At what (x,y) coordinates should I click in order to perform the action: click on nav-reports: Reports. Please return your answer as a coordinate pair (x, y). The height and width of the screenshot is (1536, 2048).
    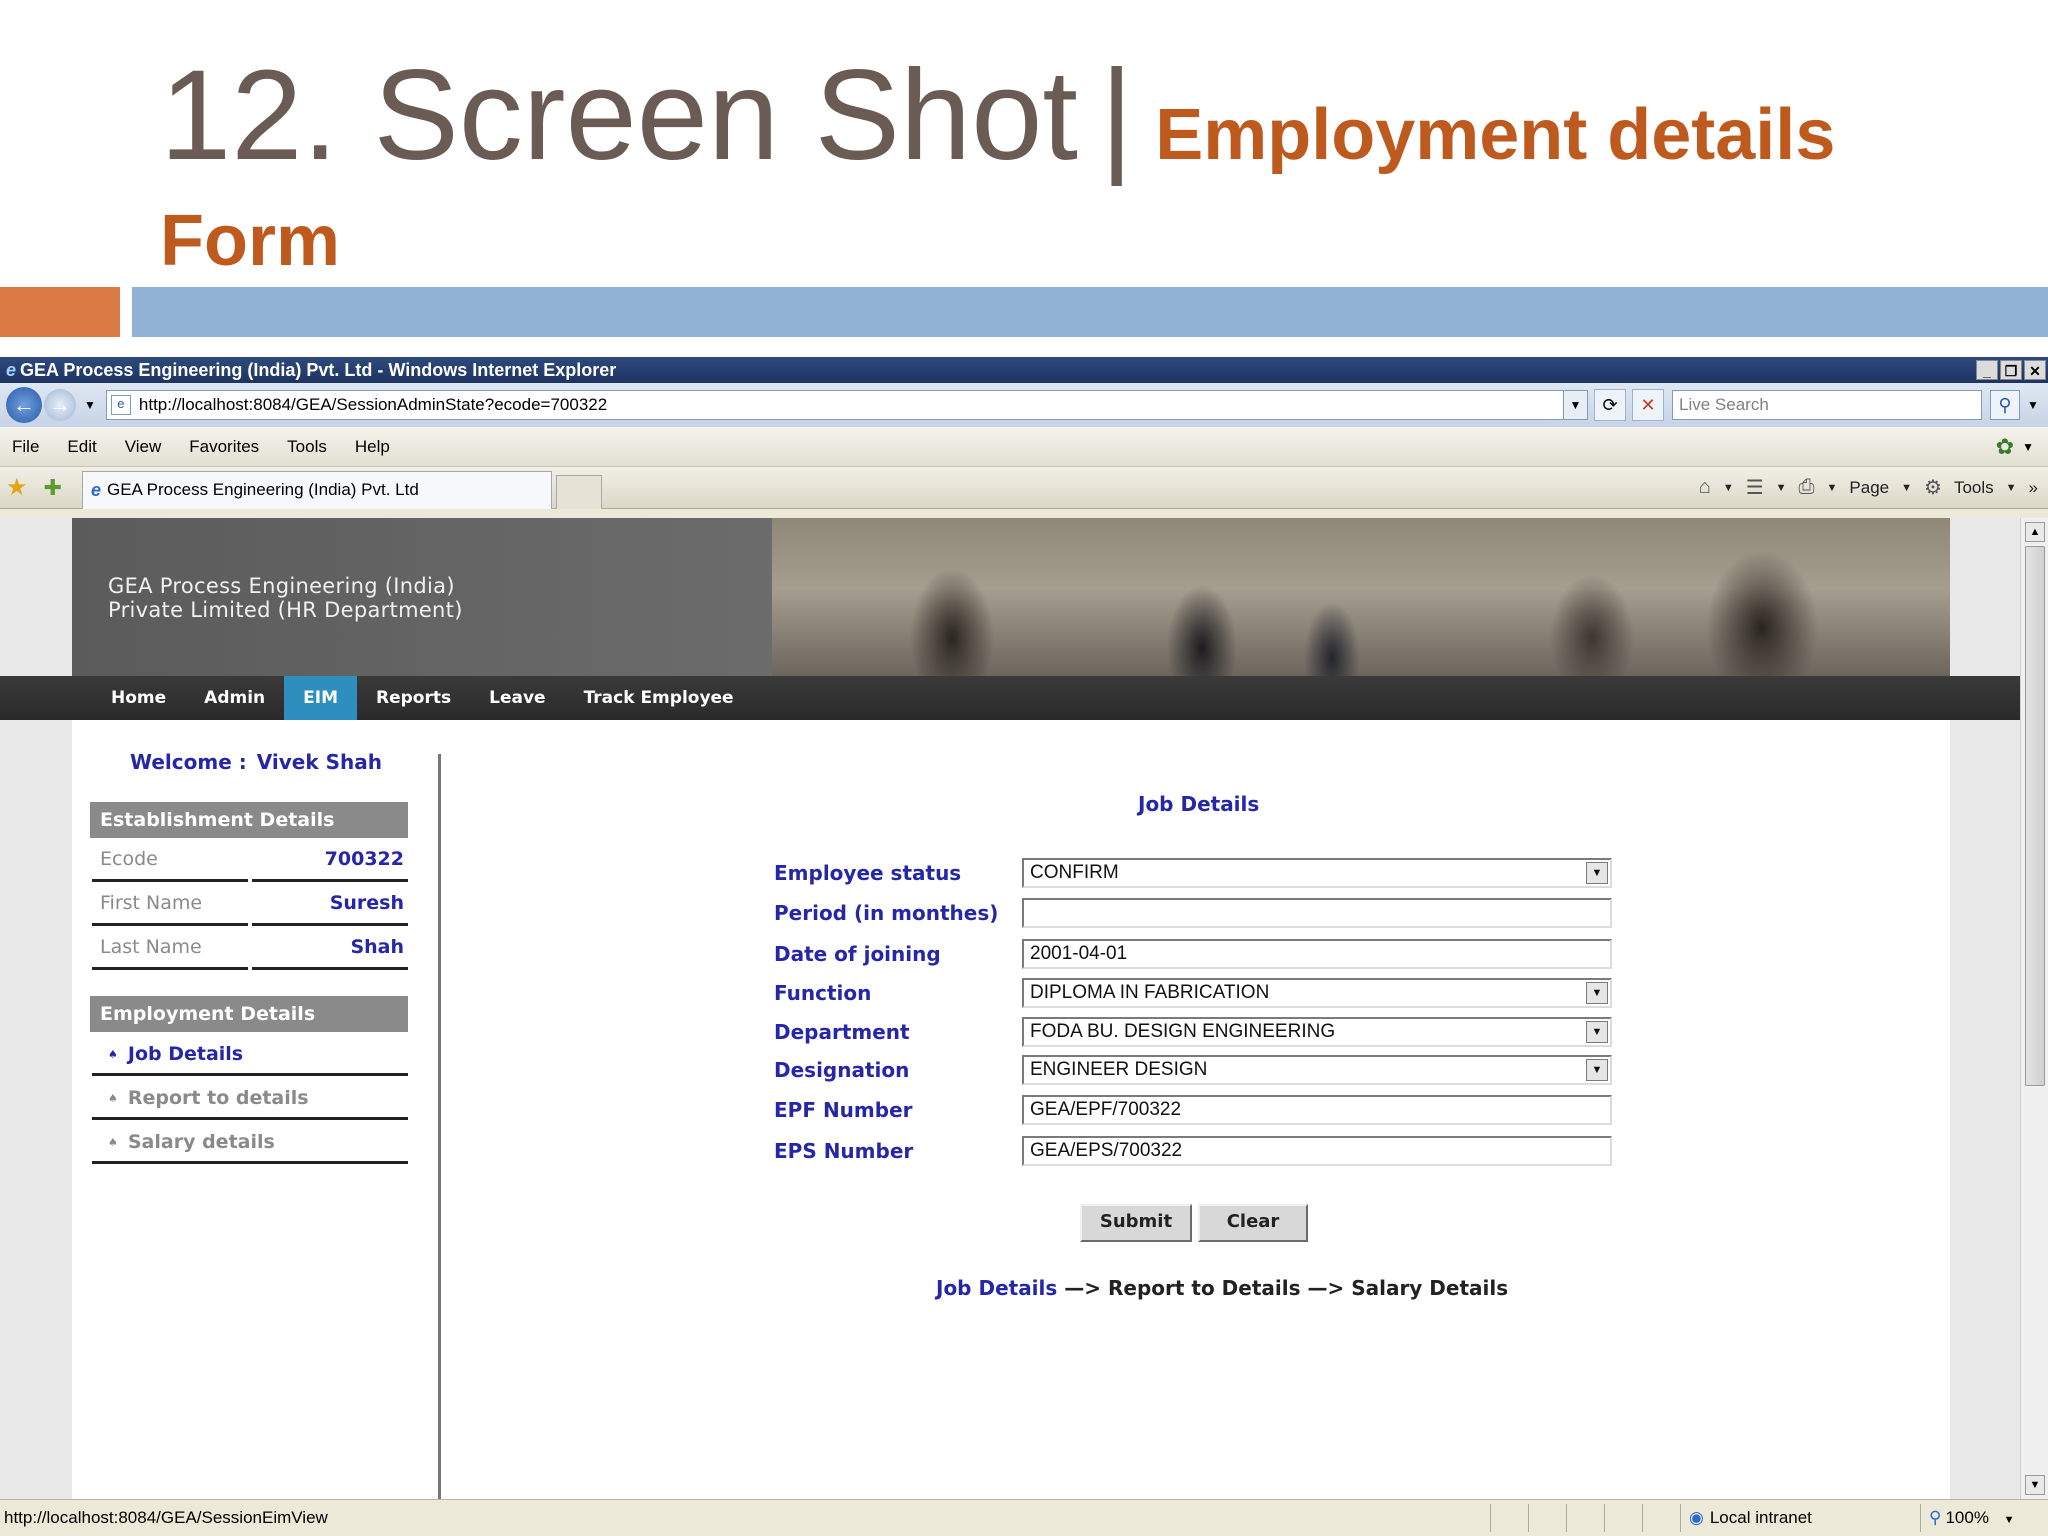
    Looking at the image, I should click on (413, 698).